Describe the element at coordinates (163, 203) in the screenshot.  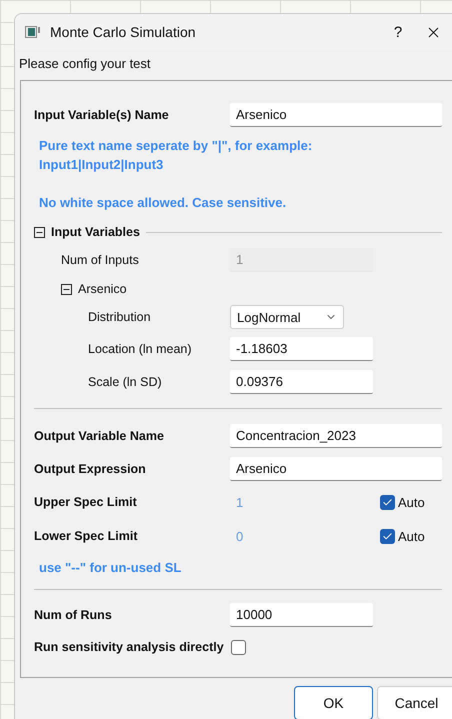
I see `hint-text: No white space allowed. Case sensitive.` at that location.